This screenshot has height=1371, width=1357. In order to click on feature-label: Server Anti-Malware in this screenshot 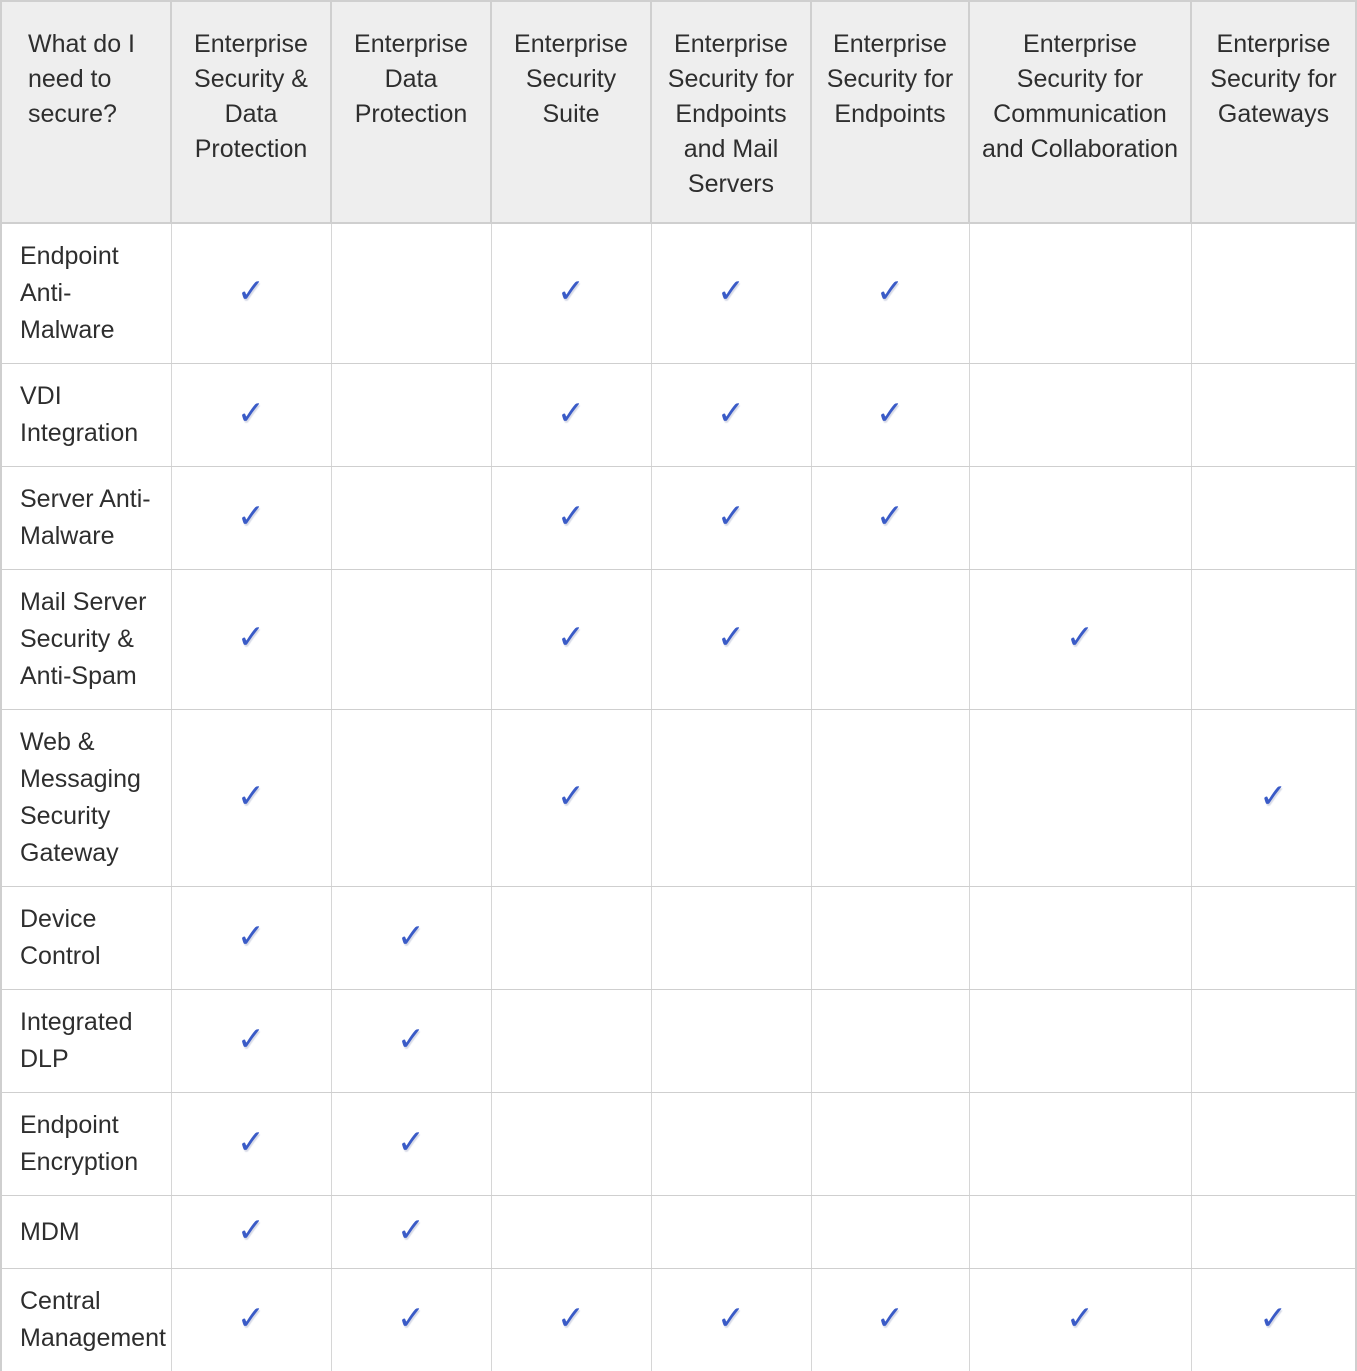, I will do `click(86, 518)`.